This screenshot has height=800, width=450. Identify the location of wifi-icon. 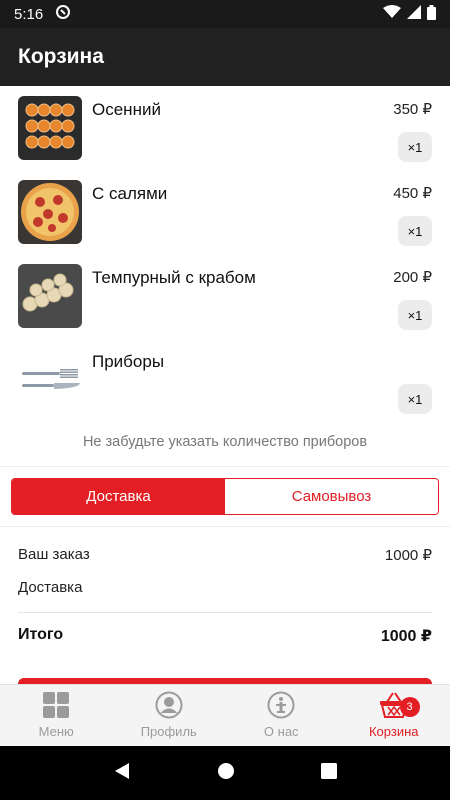
(392, 14).